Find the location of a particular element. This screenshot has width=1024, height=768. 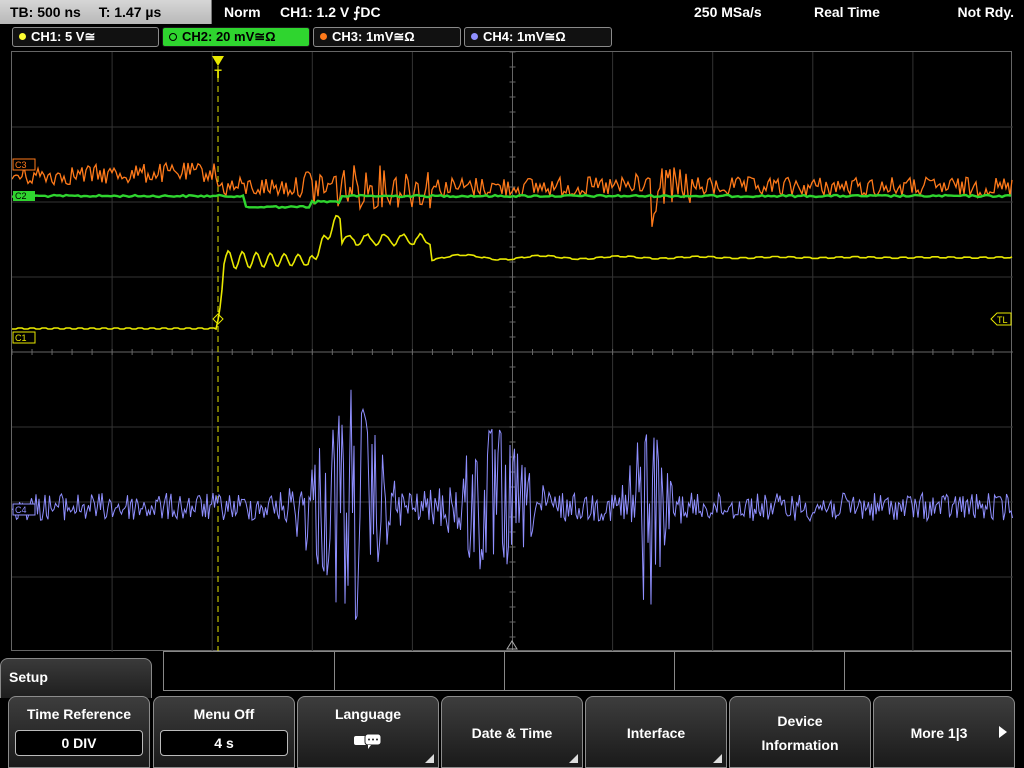

ch3-color-dot is located at coordinates (323, 37).